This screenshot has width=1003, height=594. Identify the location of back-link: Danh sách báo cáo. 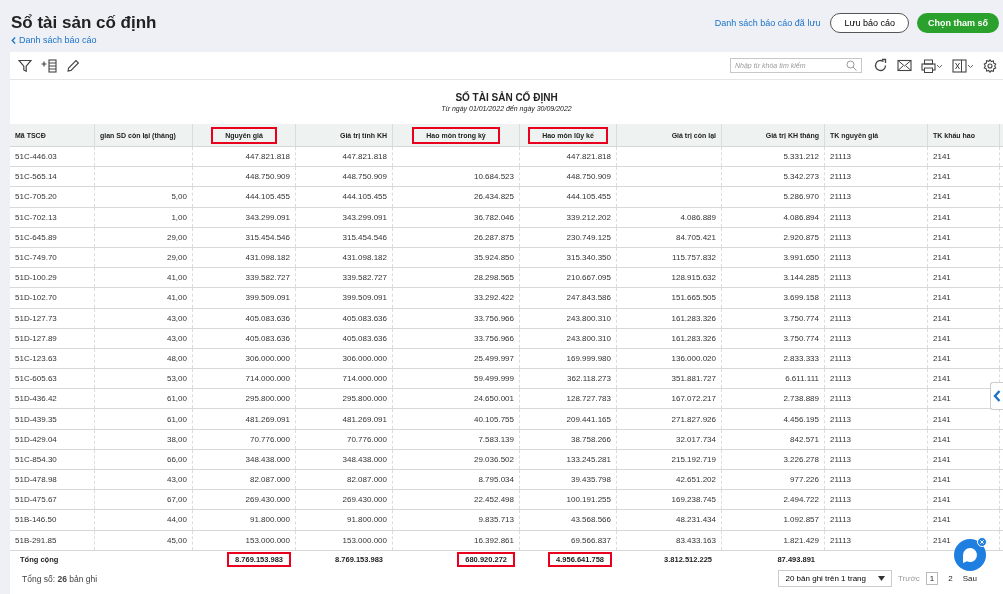
(84, 40).